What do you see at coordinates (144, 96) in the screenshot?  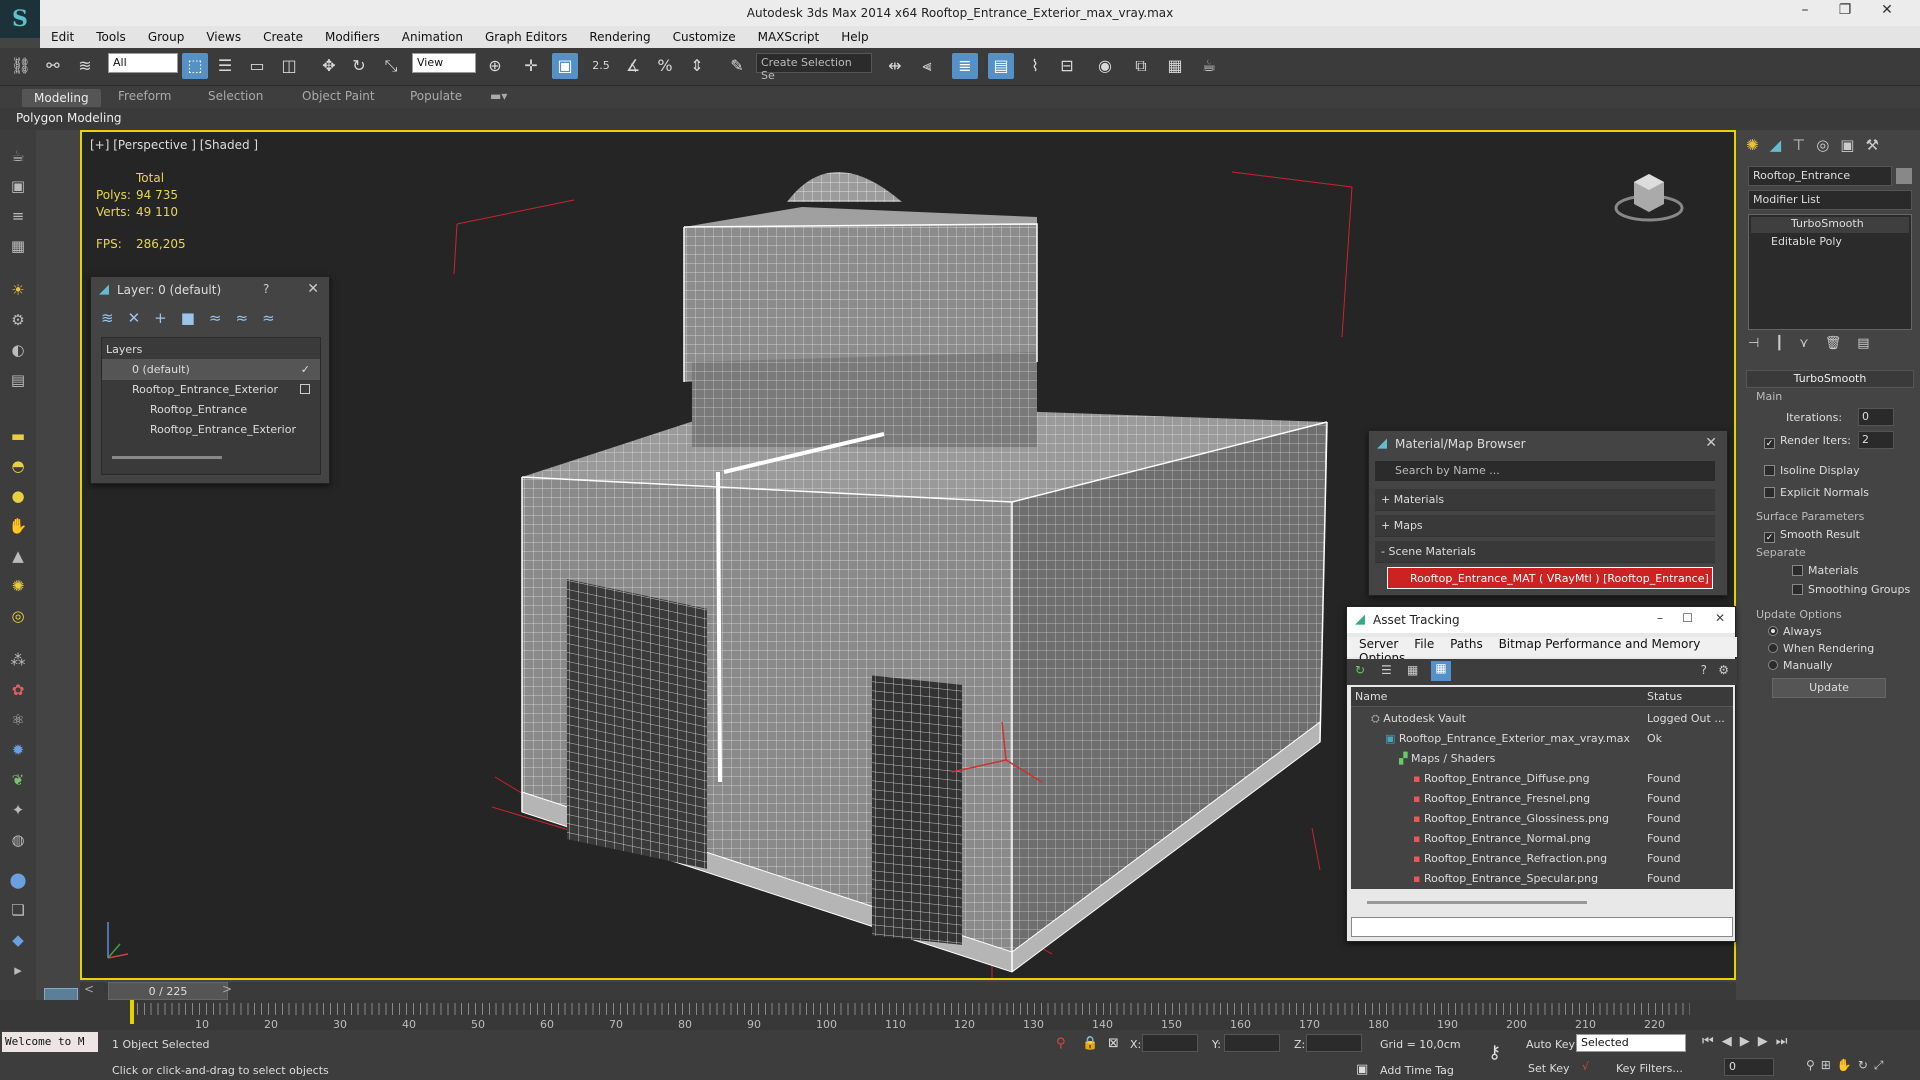 I see `tab-freeform: Freeform` at bounding box center [144, 96].